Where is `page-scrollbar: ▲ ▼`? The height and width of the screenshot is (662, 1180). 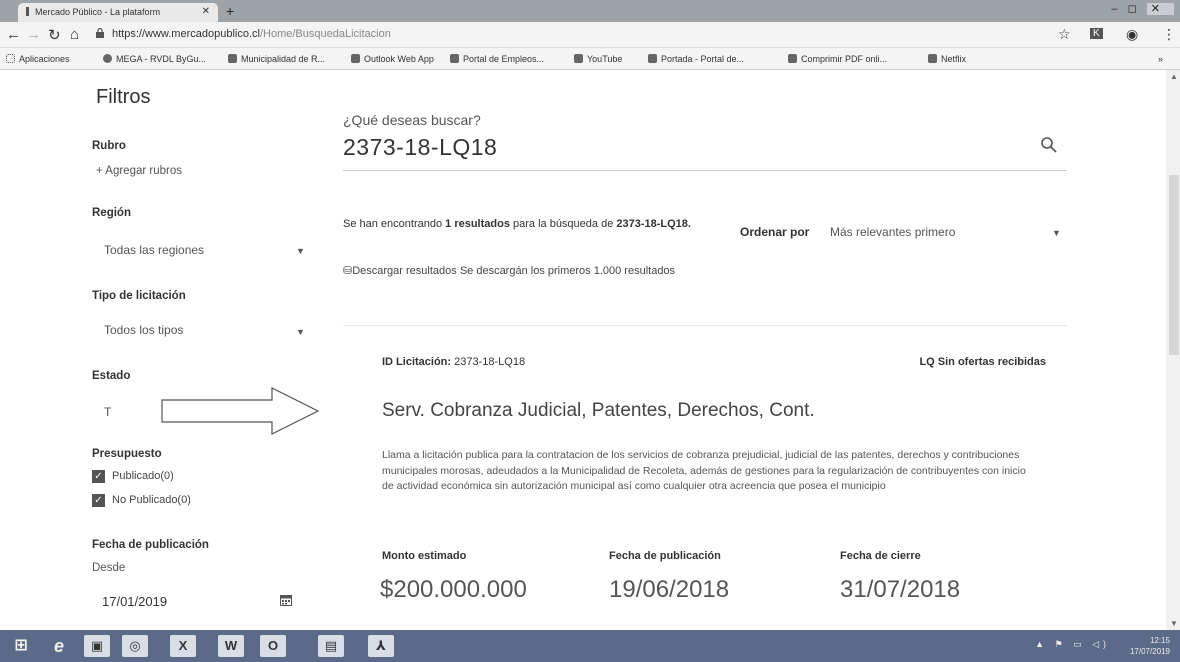 page-scrollbar: ▲ ▼ is located at coordinates (1173, 350).